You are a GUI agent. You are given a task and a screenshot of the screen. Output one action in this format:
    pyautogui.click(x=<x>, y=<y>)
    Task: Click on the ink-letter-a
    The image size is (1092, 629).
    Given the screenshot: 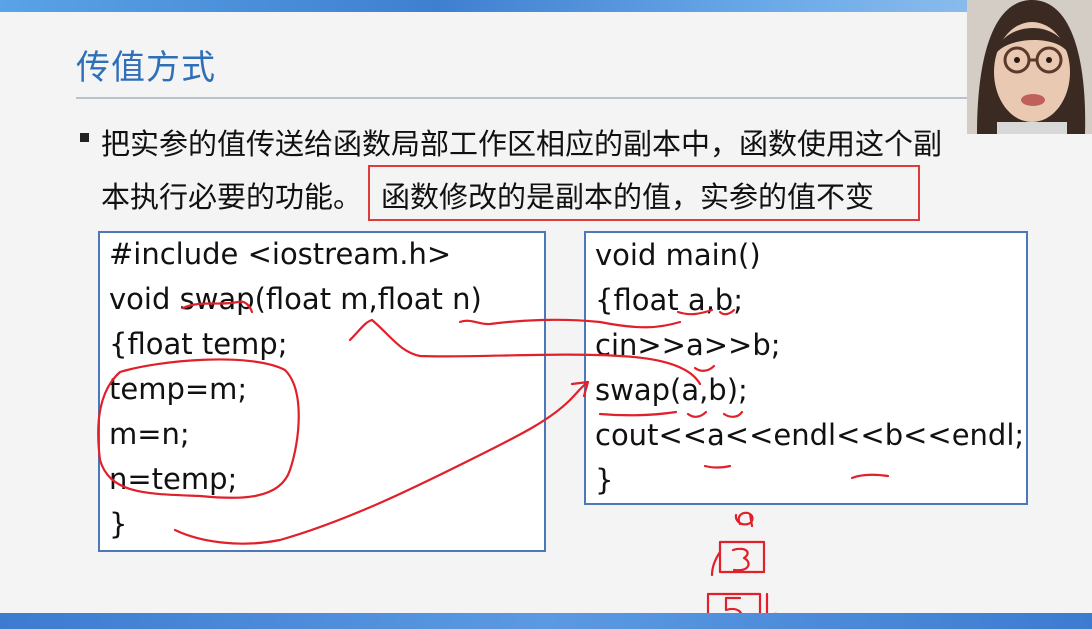 What is the action you would take?
    pyautogui.click(x=744, y=519)
    